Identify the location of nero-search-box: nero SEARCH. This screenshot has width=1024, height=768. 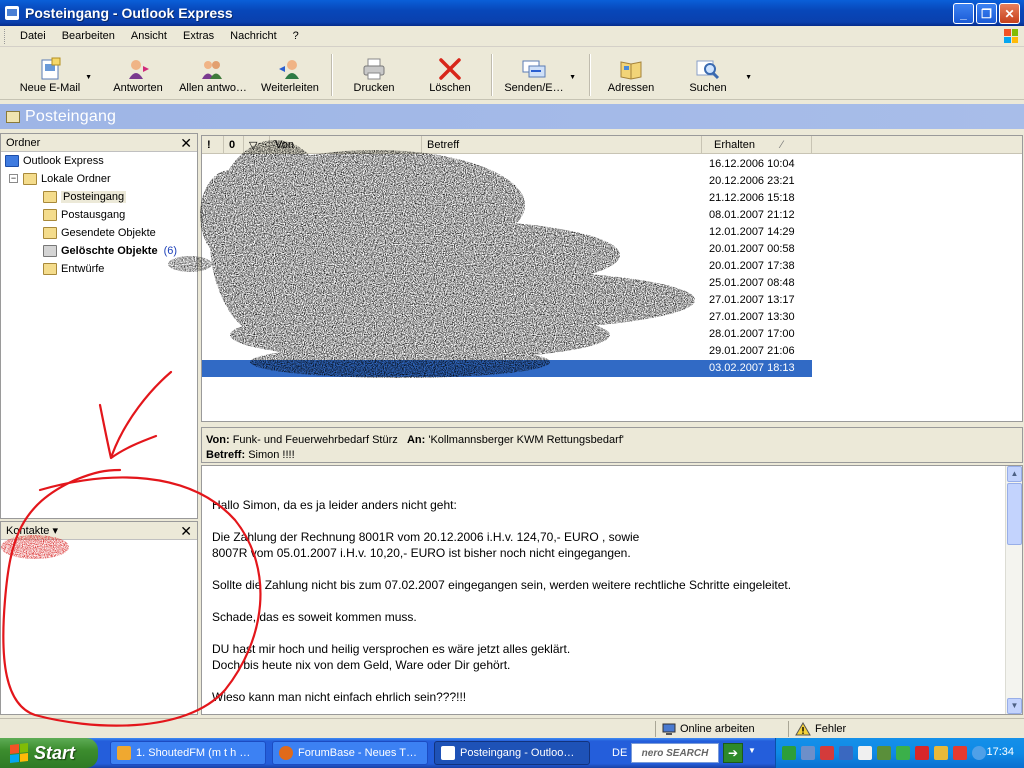
(675, 753).